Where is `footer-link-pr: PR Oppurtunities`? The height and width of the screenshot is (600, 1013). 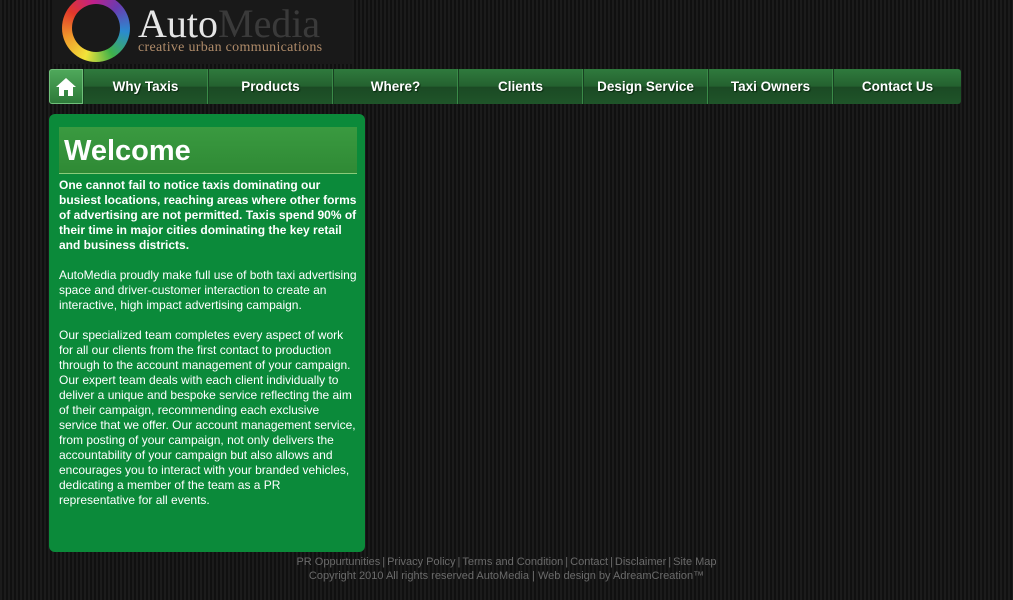 footer-link-pr: PR Oppurtunities is located at coordinates (338, 562).